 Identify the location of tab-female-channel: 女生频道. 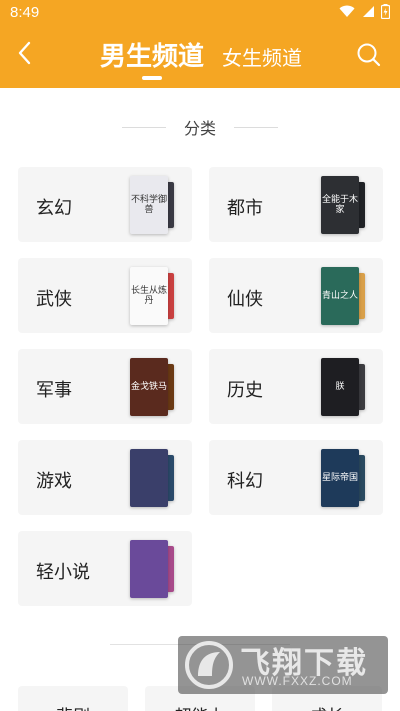
(262, 56).